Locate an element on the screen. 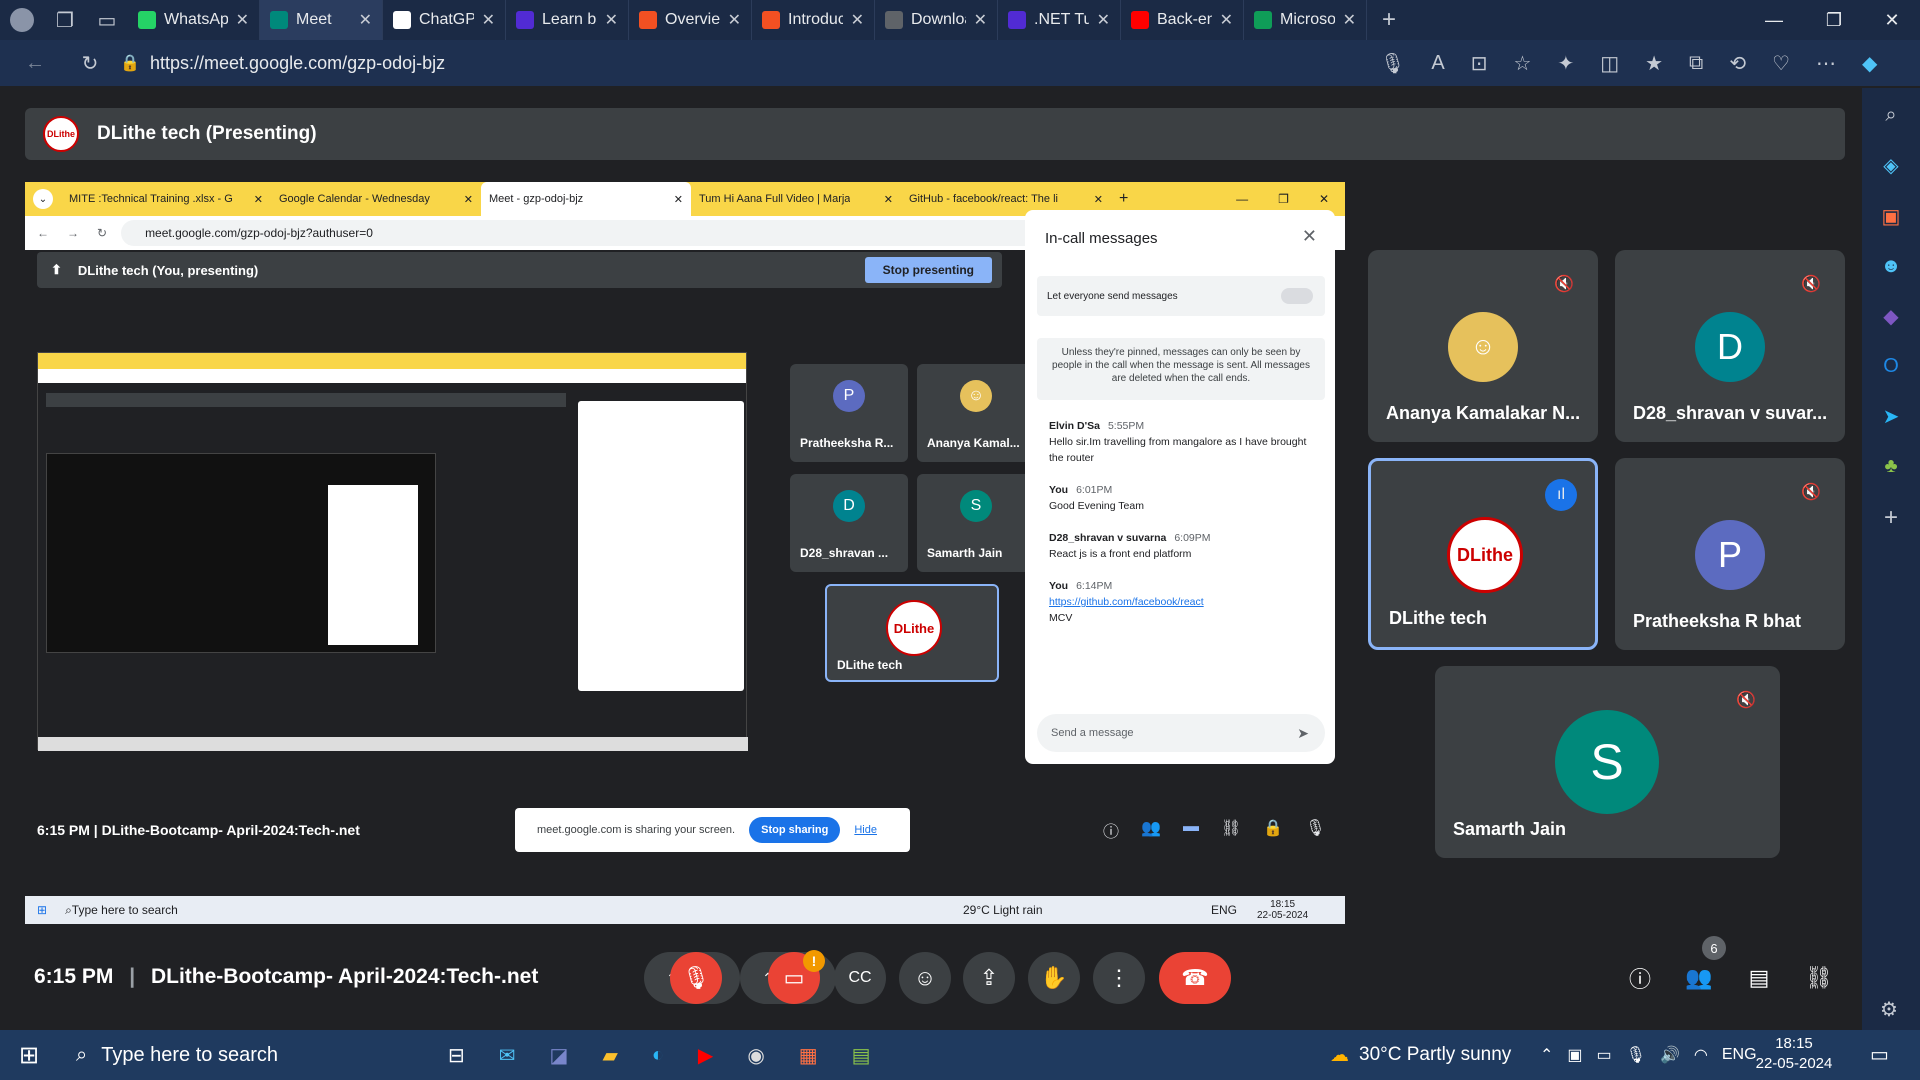 The height and width of the screenshot is (1080, 1920). taskbar-clock: 18:15 22-05-2024 is located at coordinates (1794, 1054).